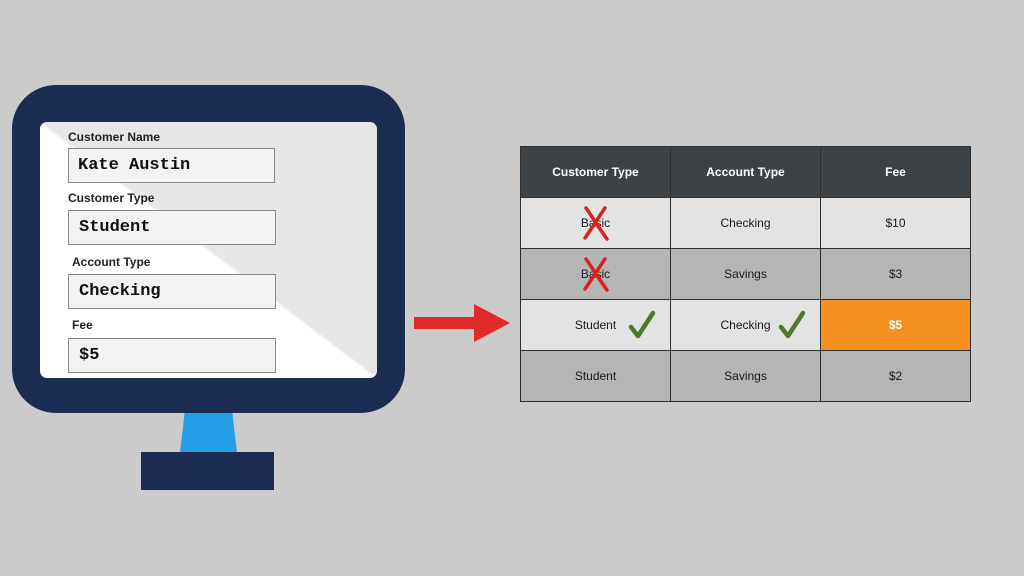 The height and width of the screenshot is (576, 1024). Describe the element at coordinates (895, 172) in the screenshot. I see `header-fee: Fee` at that location.